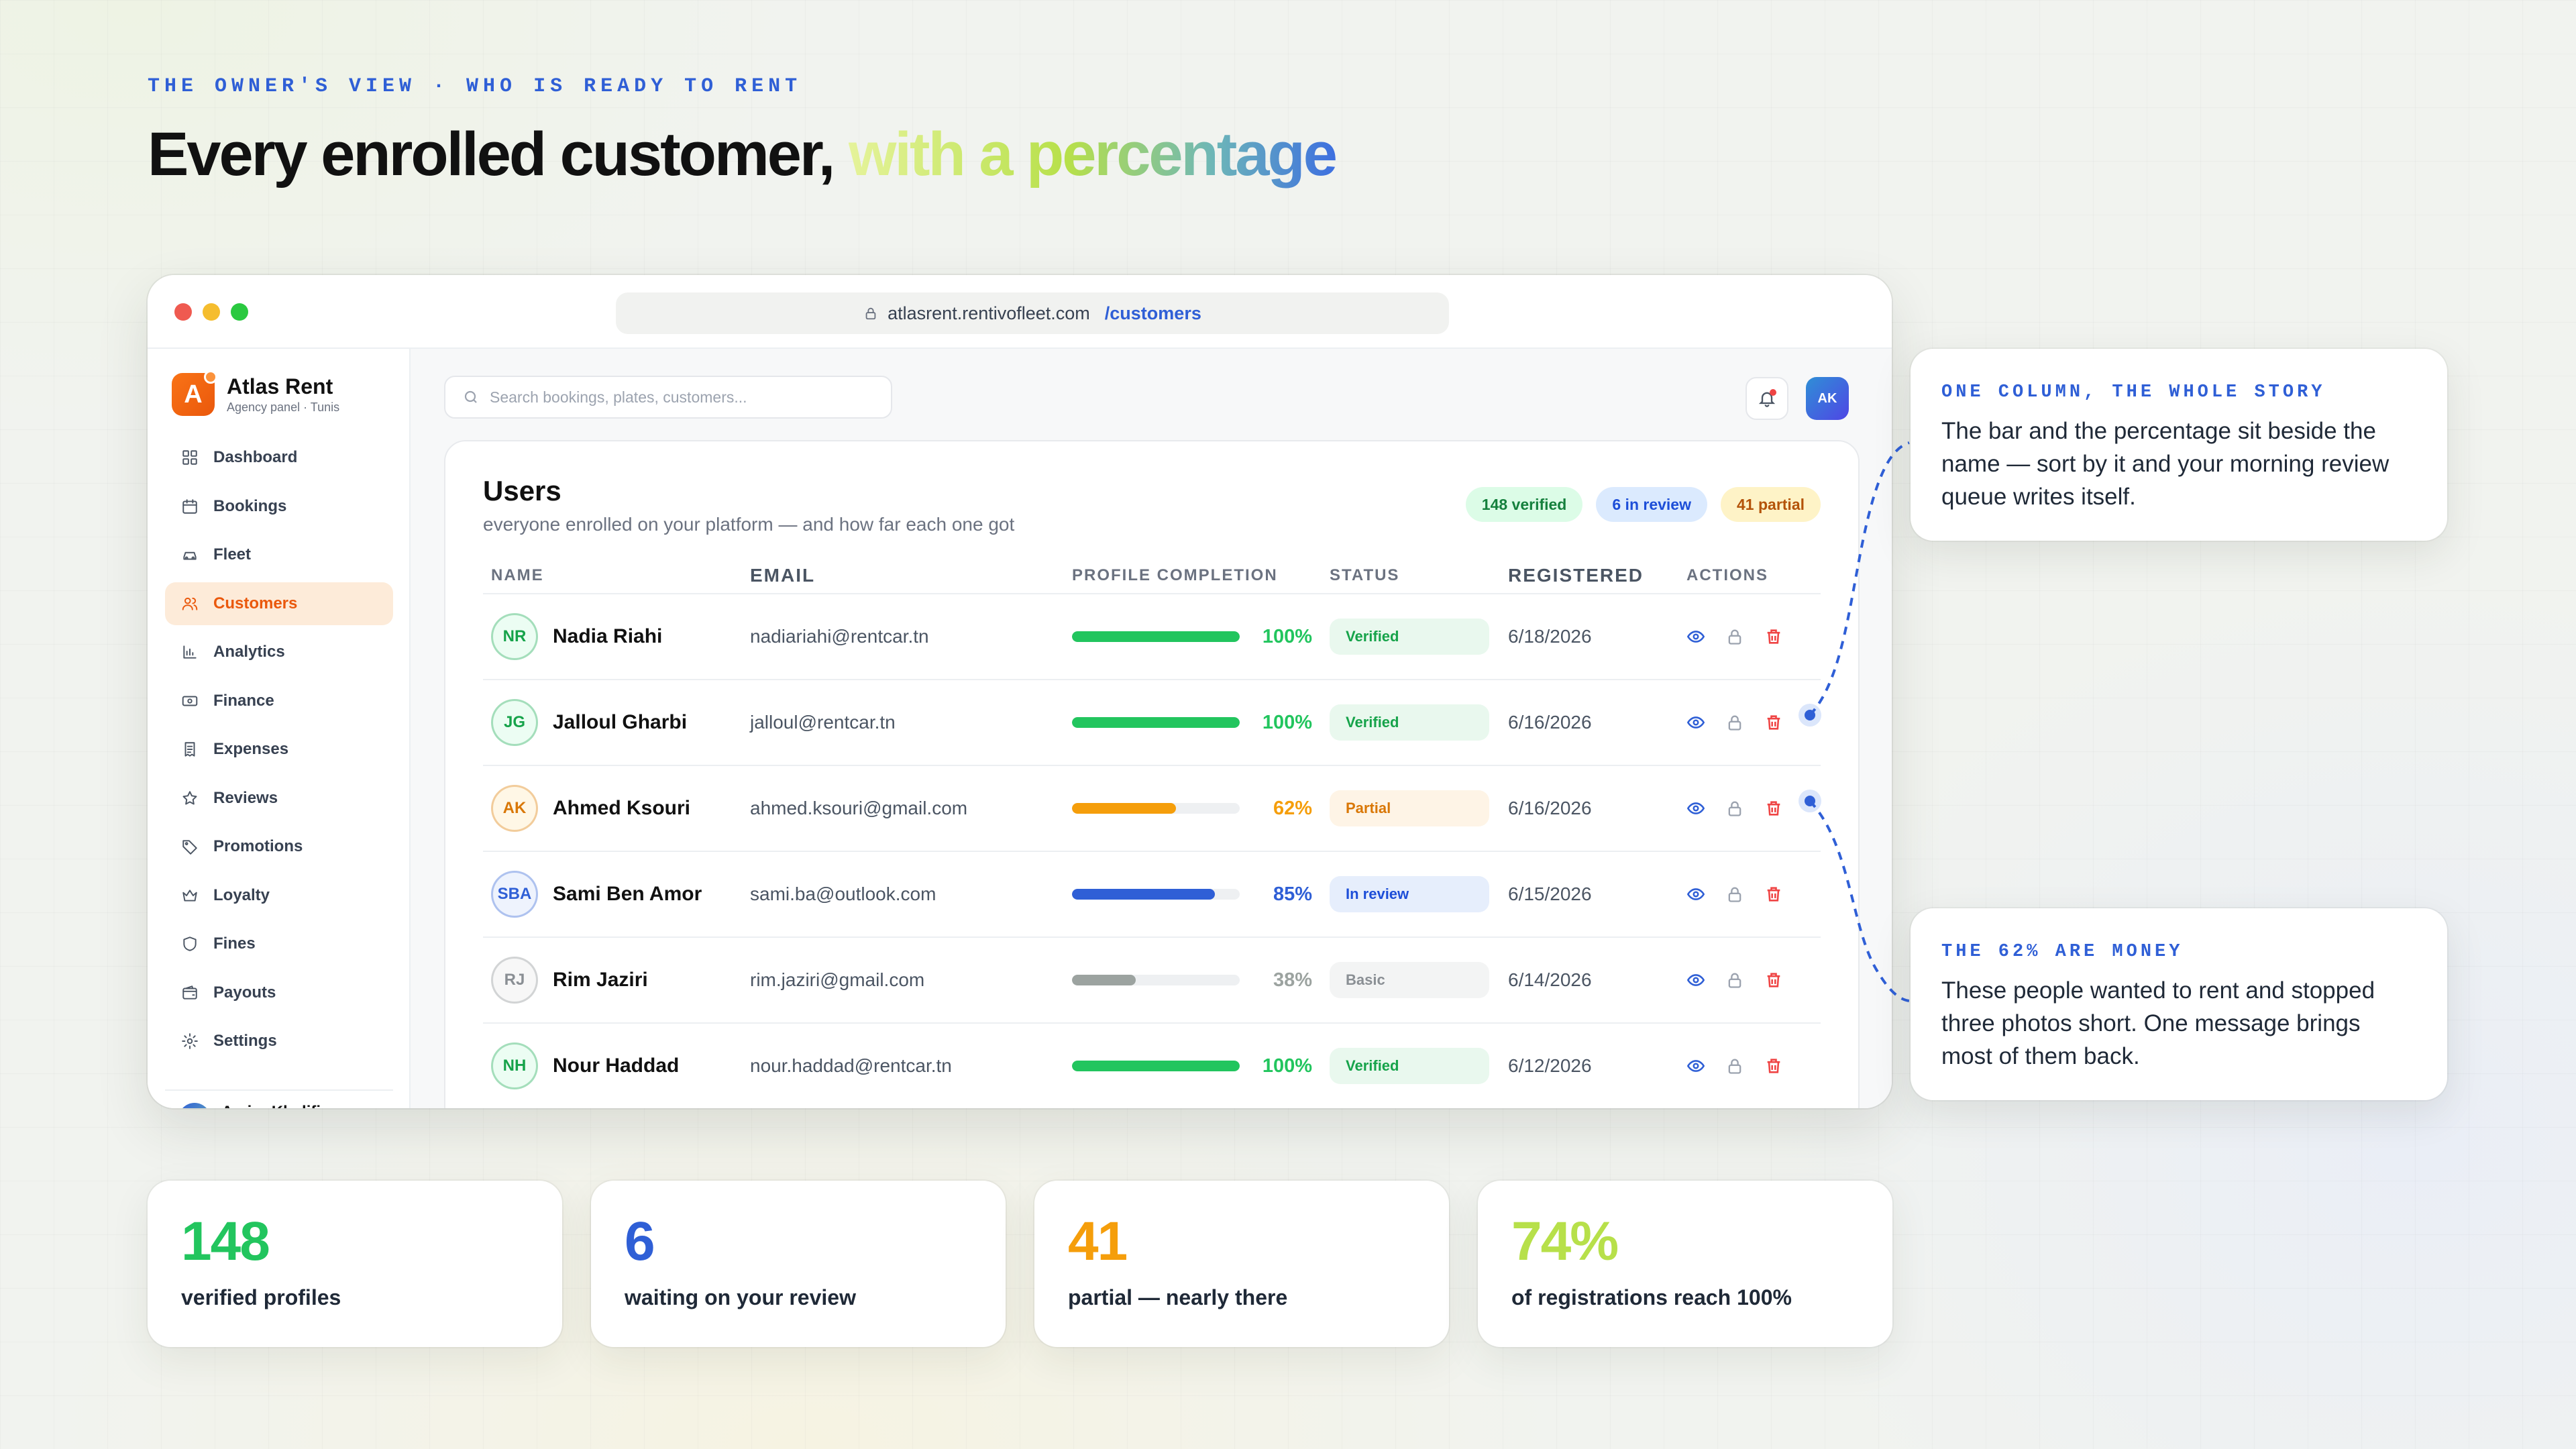  What do you see at coordinates (1827, 398) in the screenshot?
I see `account-avatar: AK` at bounding box center [1827, 398].